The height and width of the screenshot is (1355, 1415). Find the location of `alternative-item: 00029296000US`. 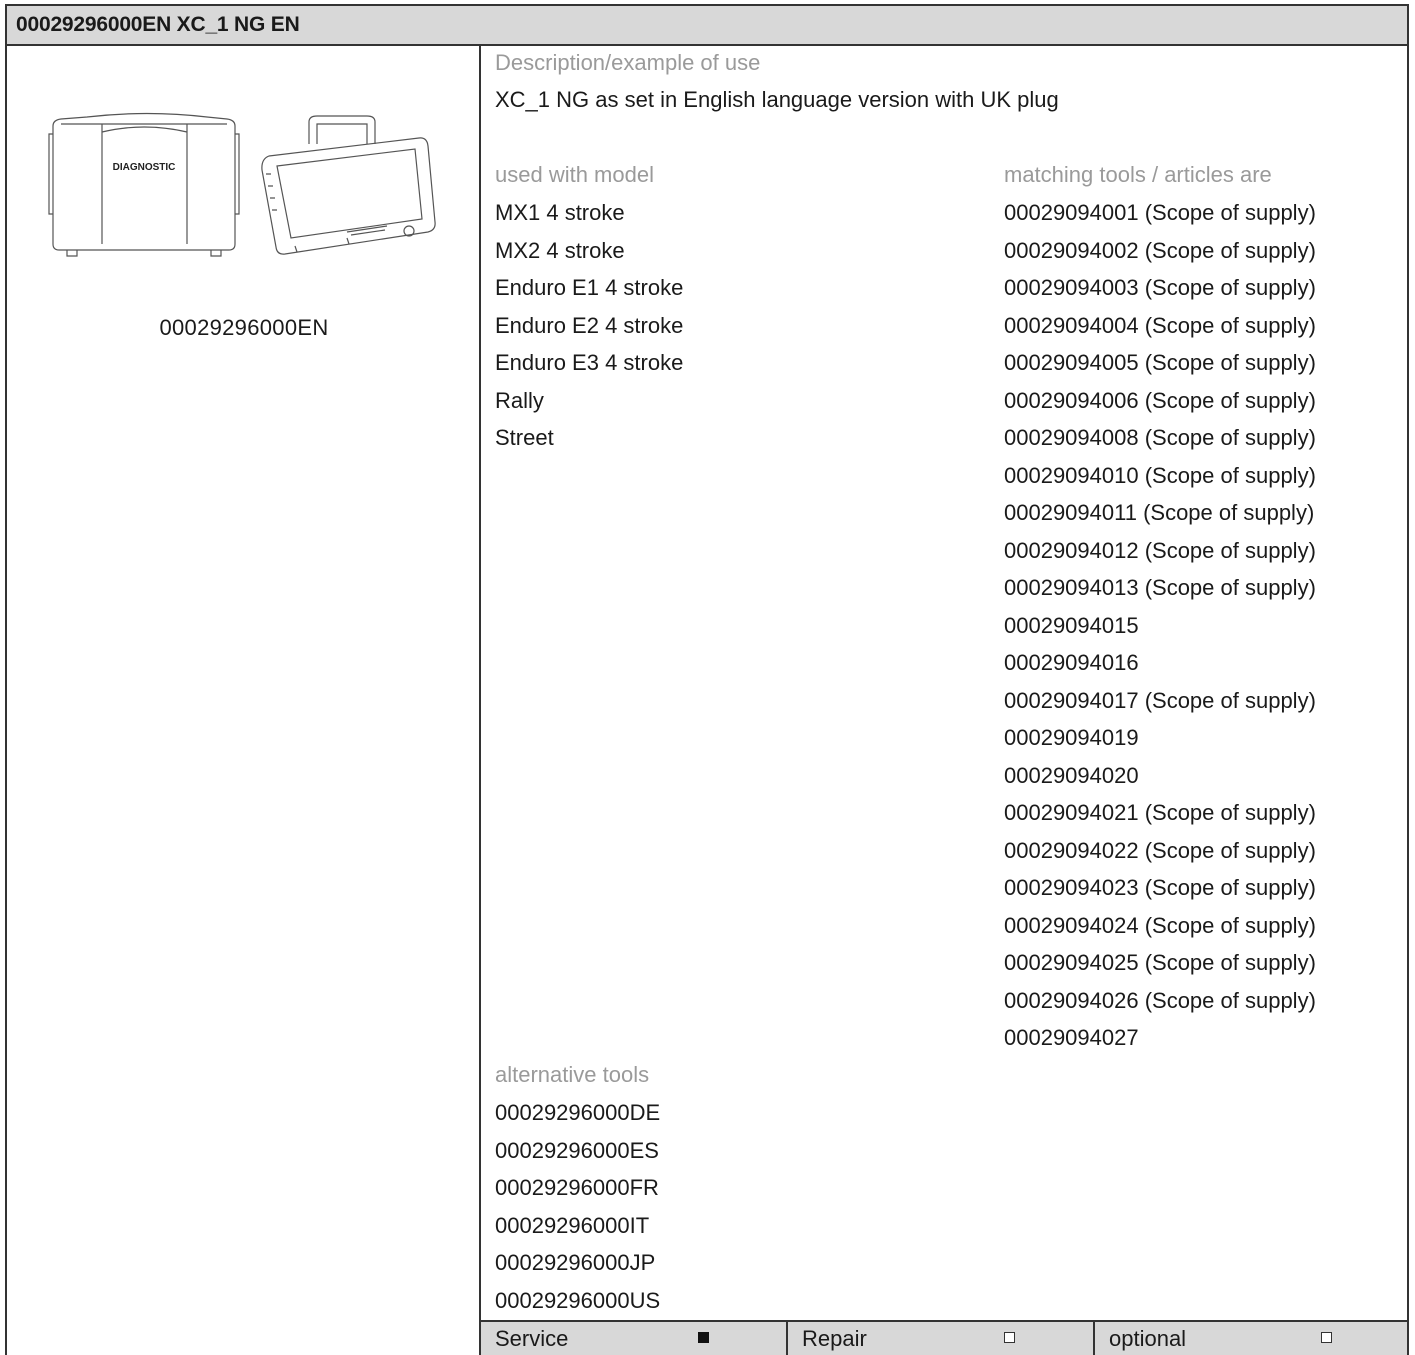

alternative-item: 00029296000US is located at coordinates (578, 1300).